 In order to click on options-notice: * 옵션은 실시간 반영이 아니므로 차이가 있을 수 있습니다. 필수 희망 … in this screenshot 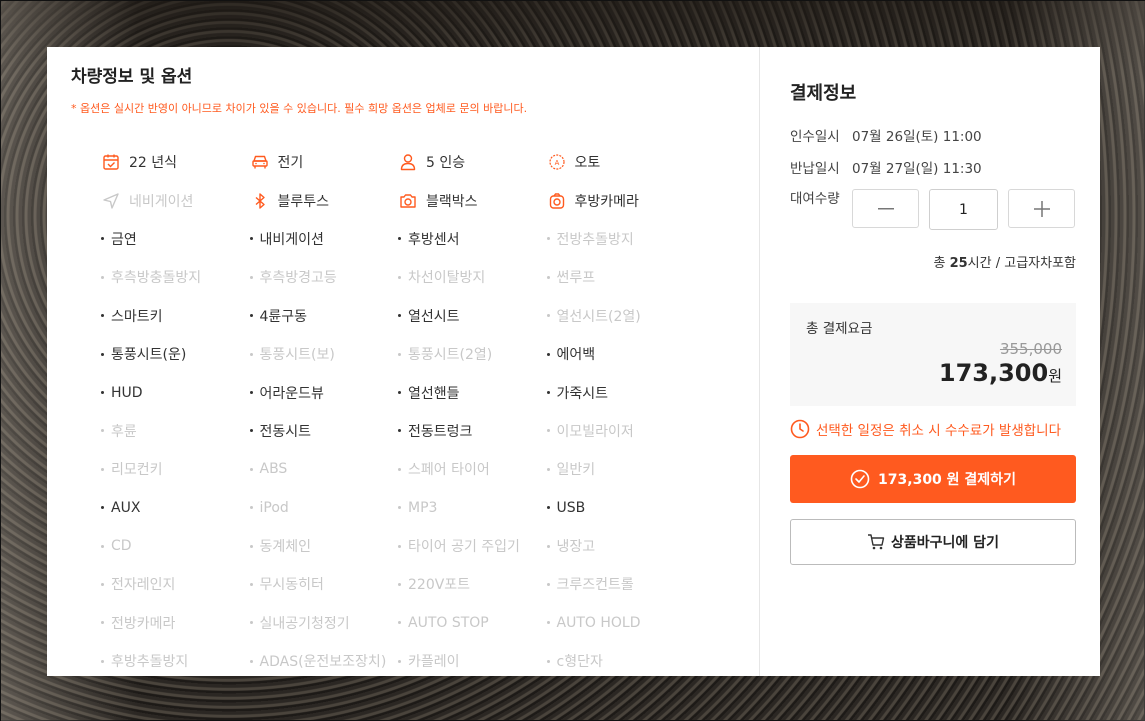, I will do `click(299, 108)`.